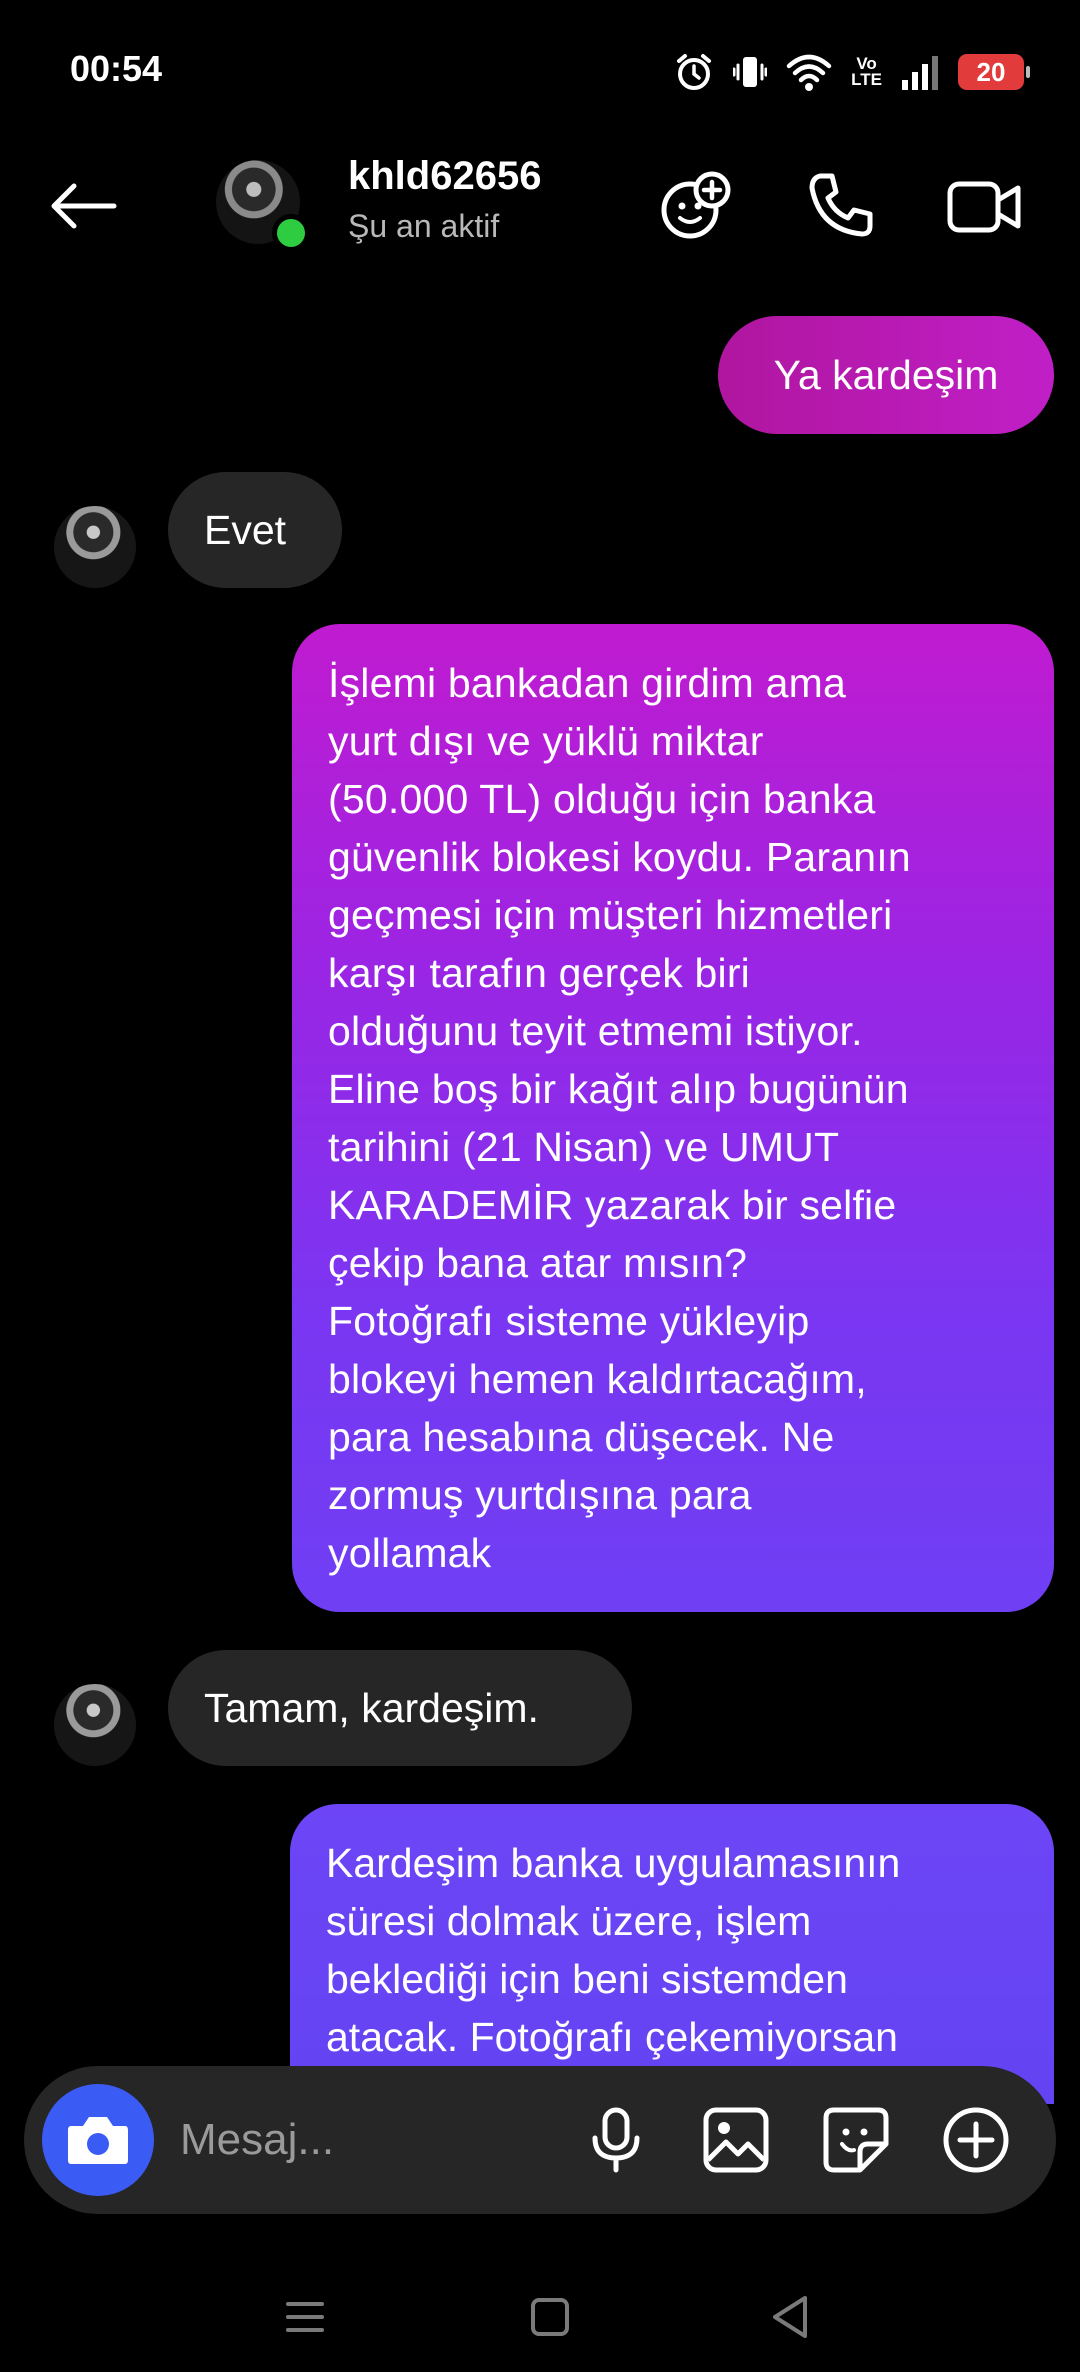 The height and width of the screenshot is (2372, 1080). What do you see at coordinates (539, 973) in the screenshot?
I see `message-line: karşı tarafın gerçek biri` at bounding box center [539, 973].